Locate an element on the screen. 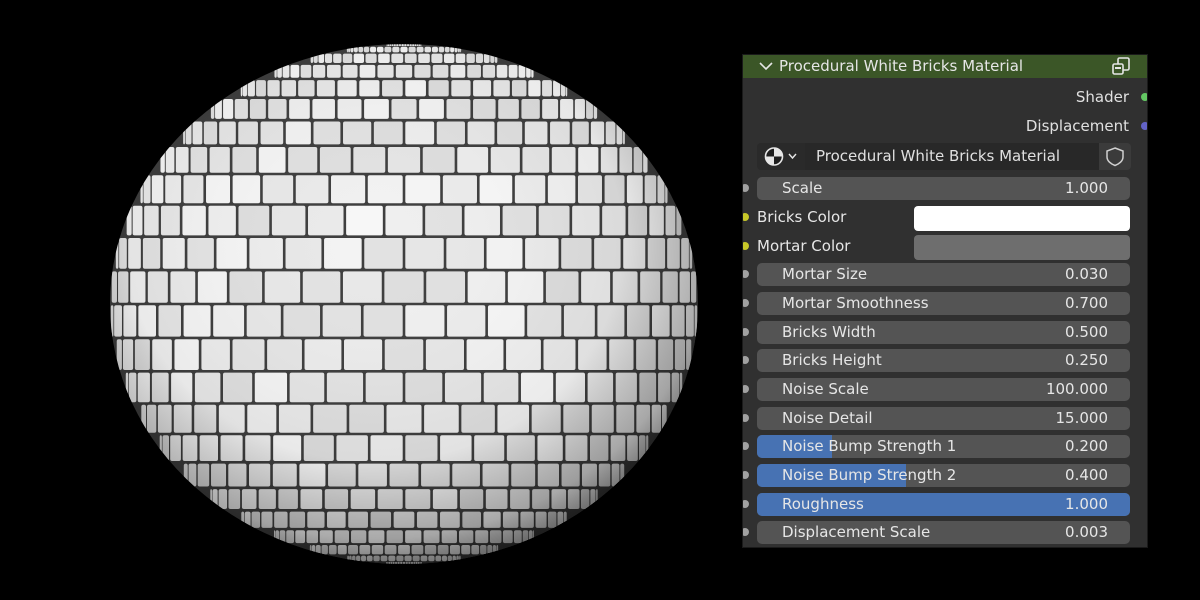 The height and width of the screenshot is (600, 1200). bricks-height-label: Bricks Height is located at coordinates (832, 360).